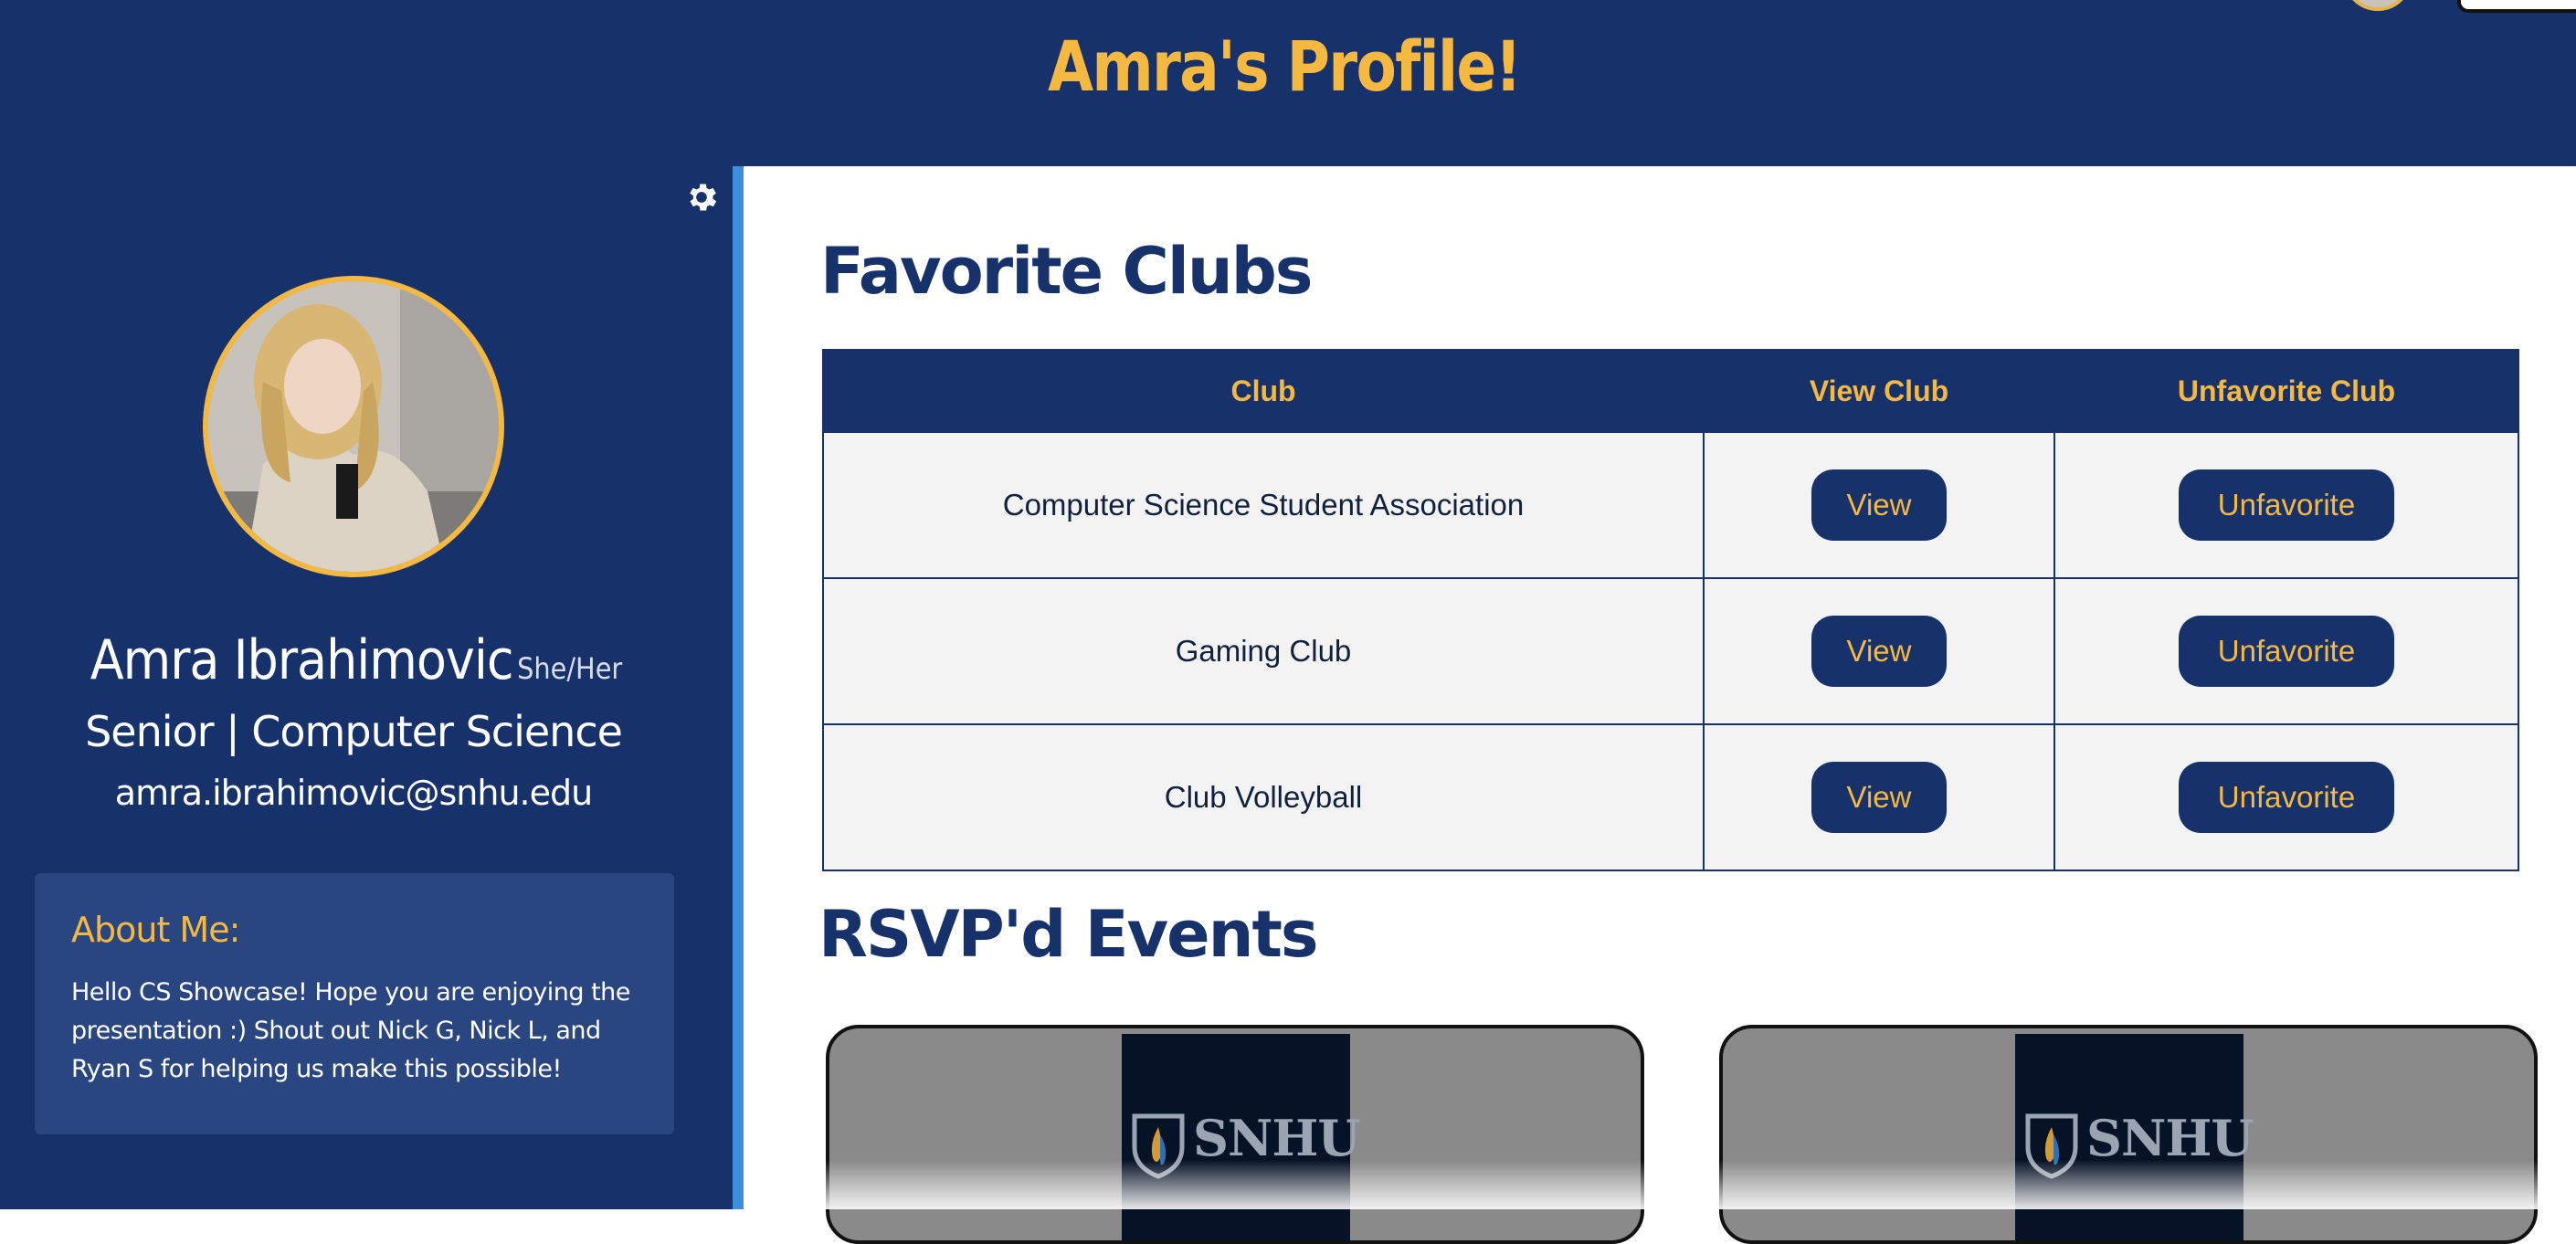  Describe the element at coordinates (2516, 6) in the screenshot. I see `header-menu-button` at that location.